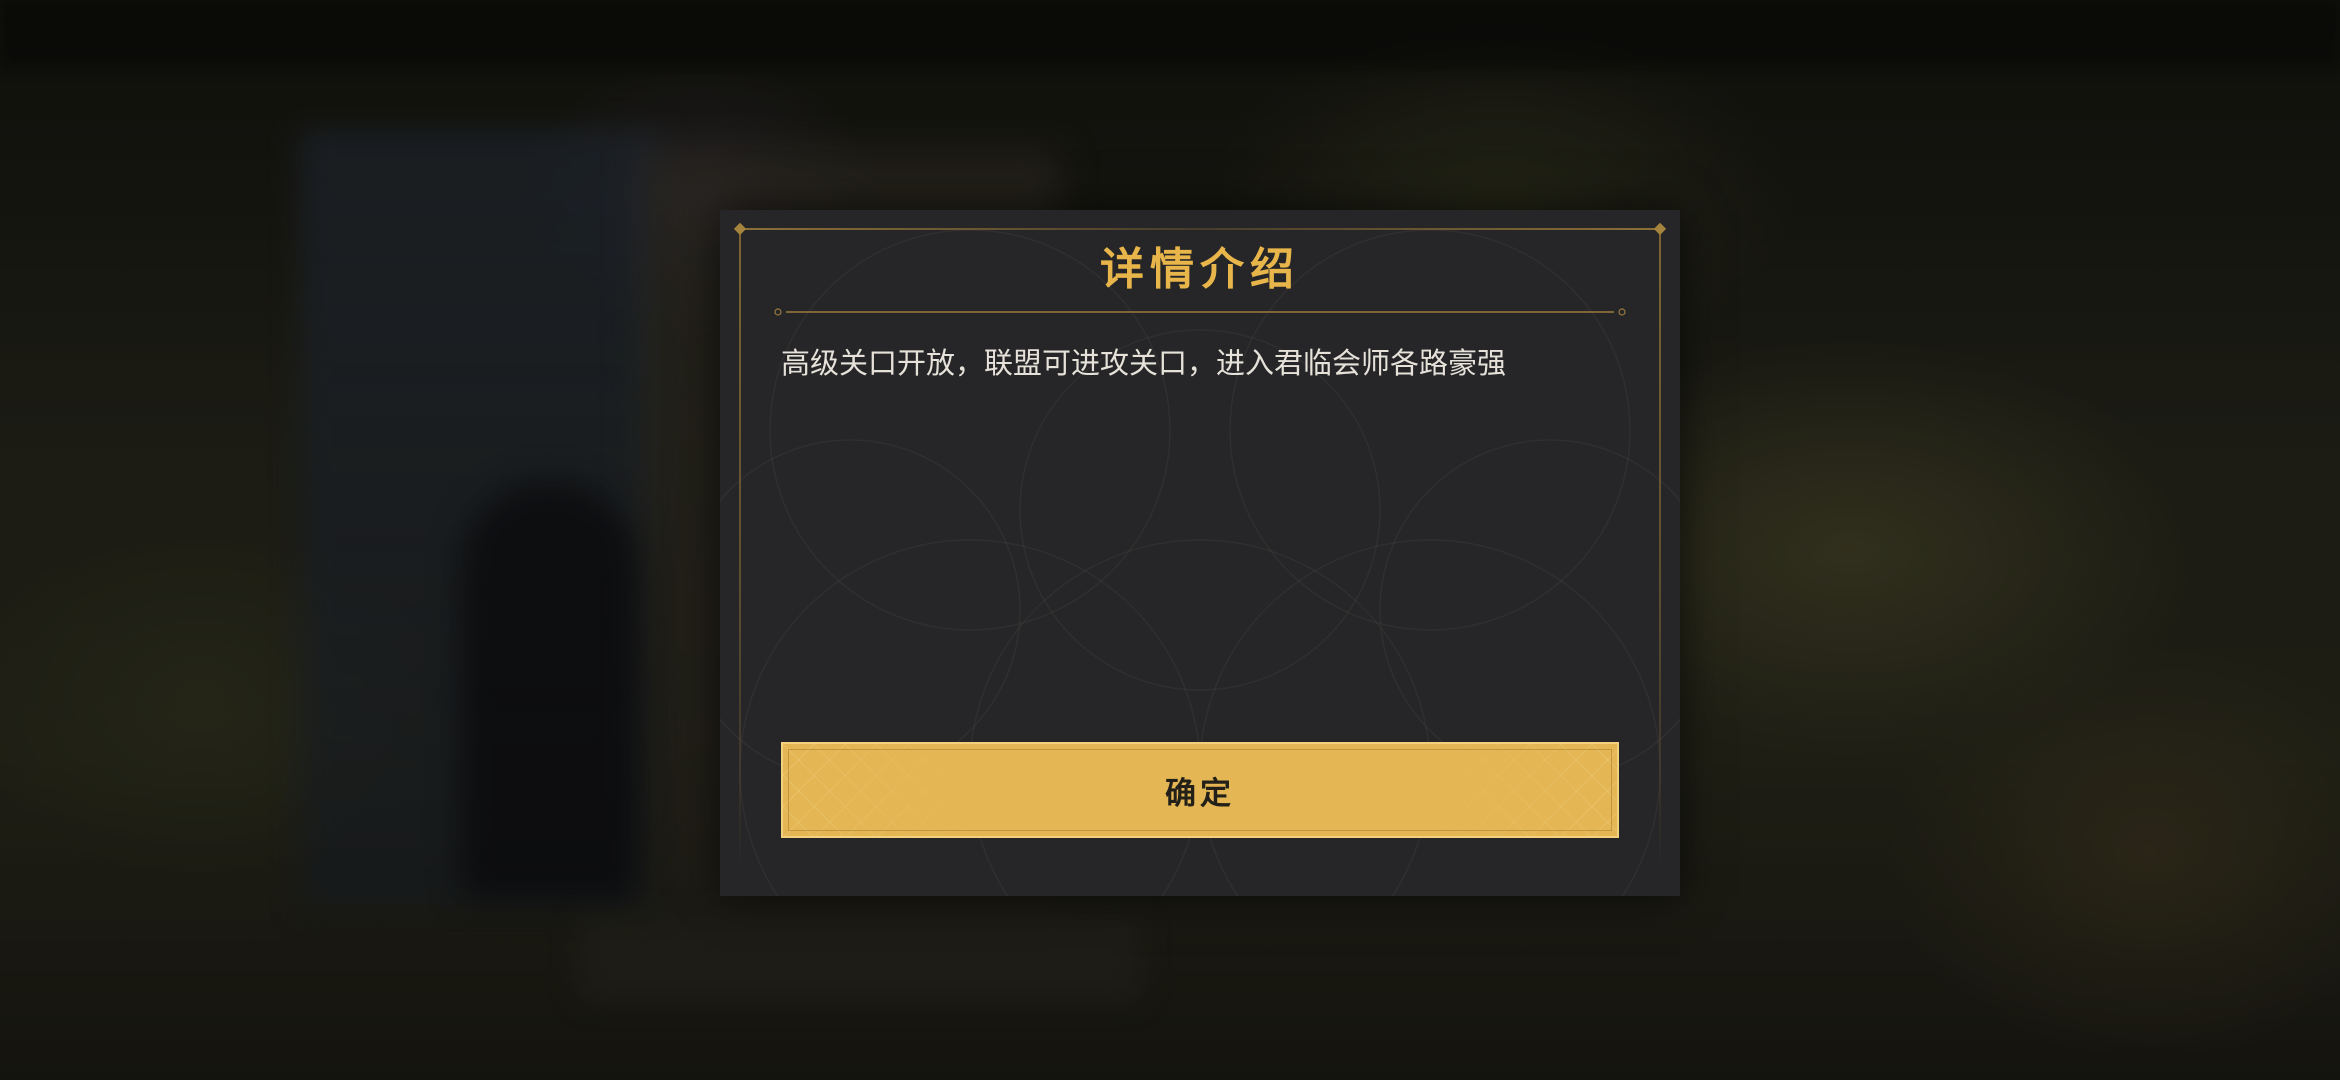  What do you see at coordinates (1200, 793) in the screenshot?
I see `confirm-button-label: 确定` at bounding box center [1200, 793].